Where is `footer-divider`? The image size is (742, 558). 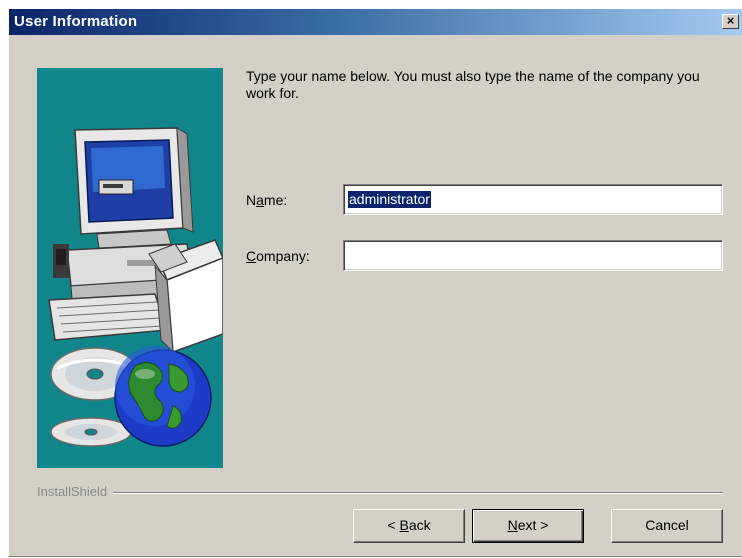 footer-divider is located at coordinates (416, 493).